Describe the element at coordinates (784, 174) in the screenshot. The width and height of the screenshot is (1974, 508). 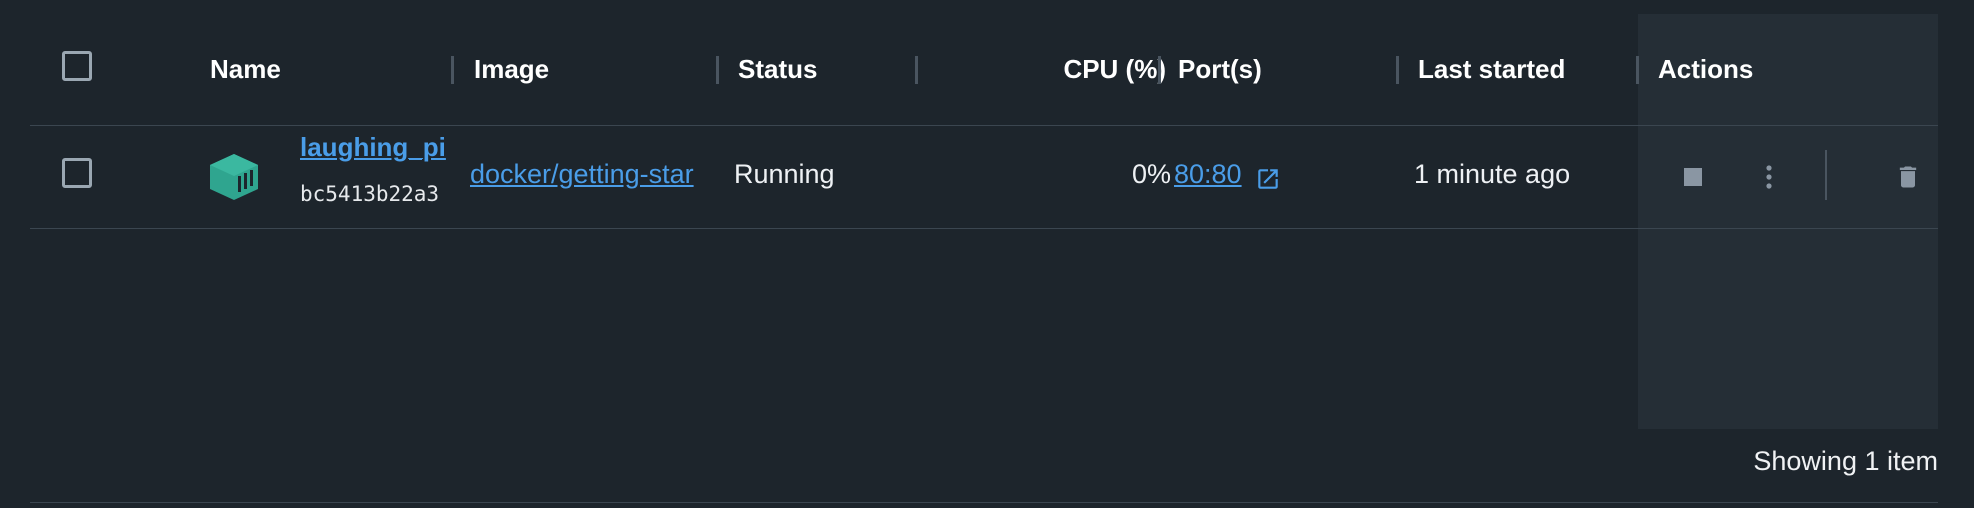
I see `status-text: Running` at that location.